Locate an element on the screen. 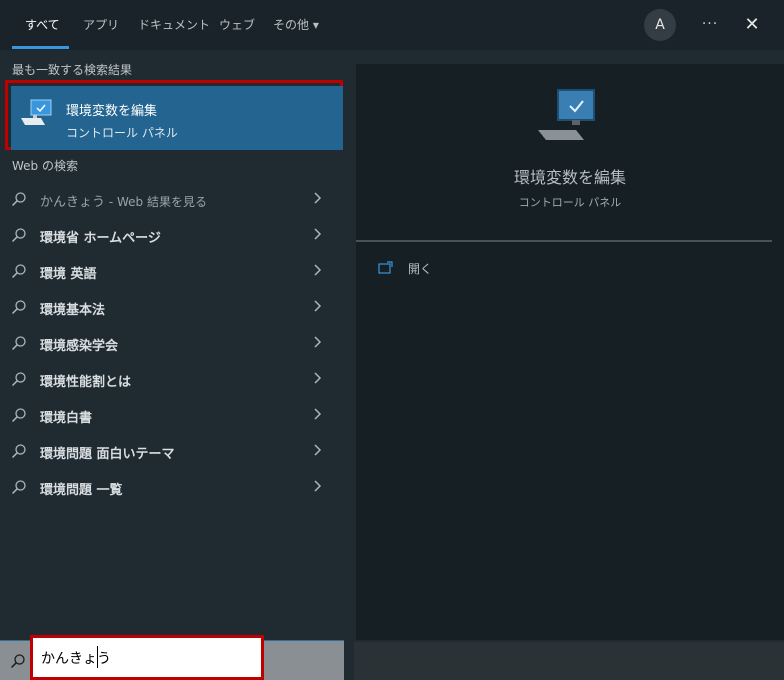 Image resolution: width=784 pixels, height=680 pixels. web-result-item: かんきょう - Web 結果を見る is located at coordinates (172, 199).